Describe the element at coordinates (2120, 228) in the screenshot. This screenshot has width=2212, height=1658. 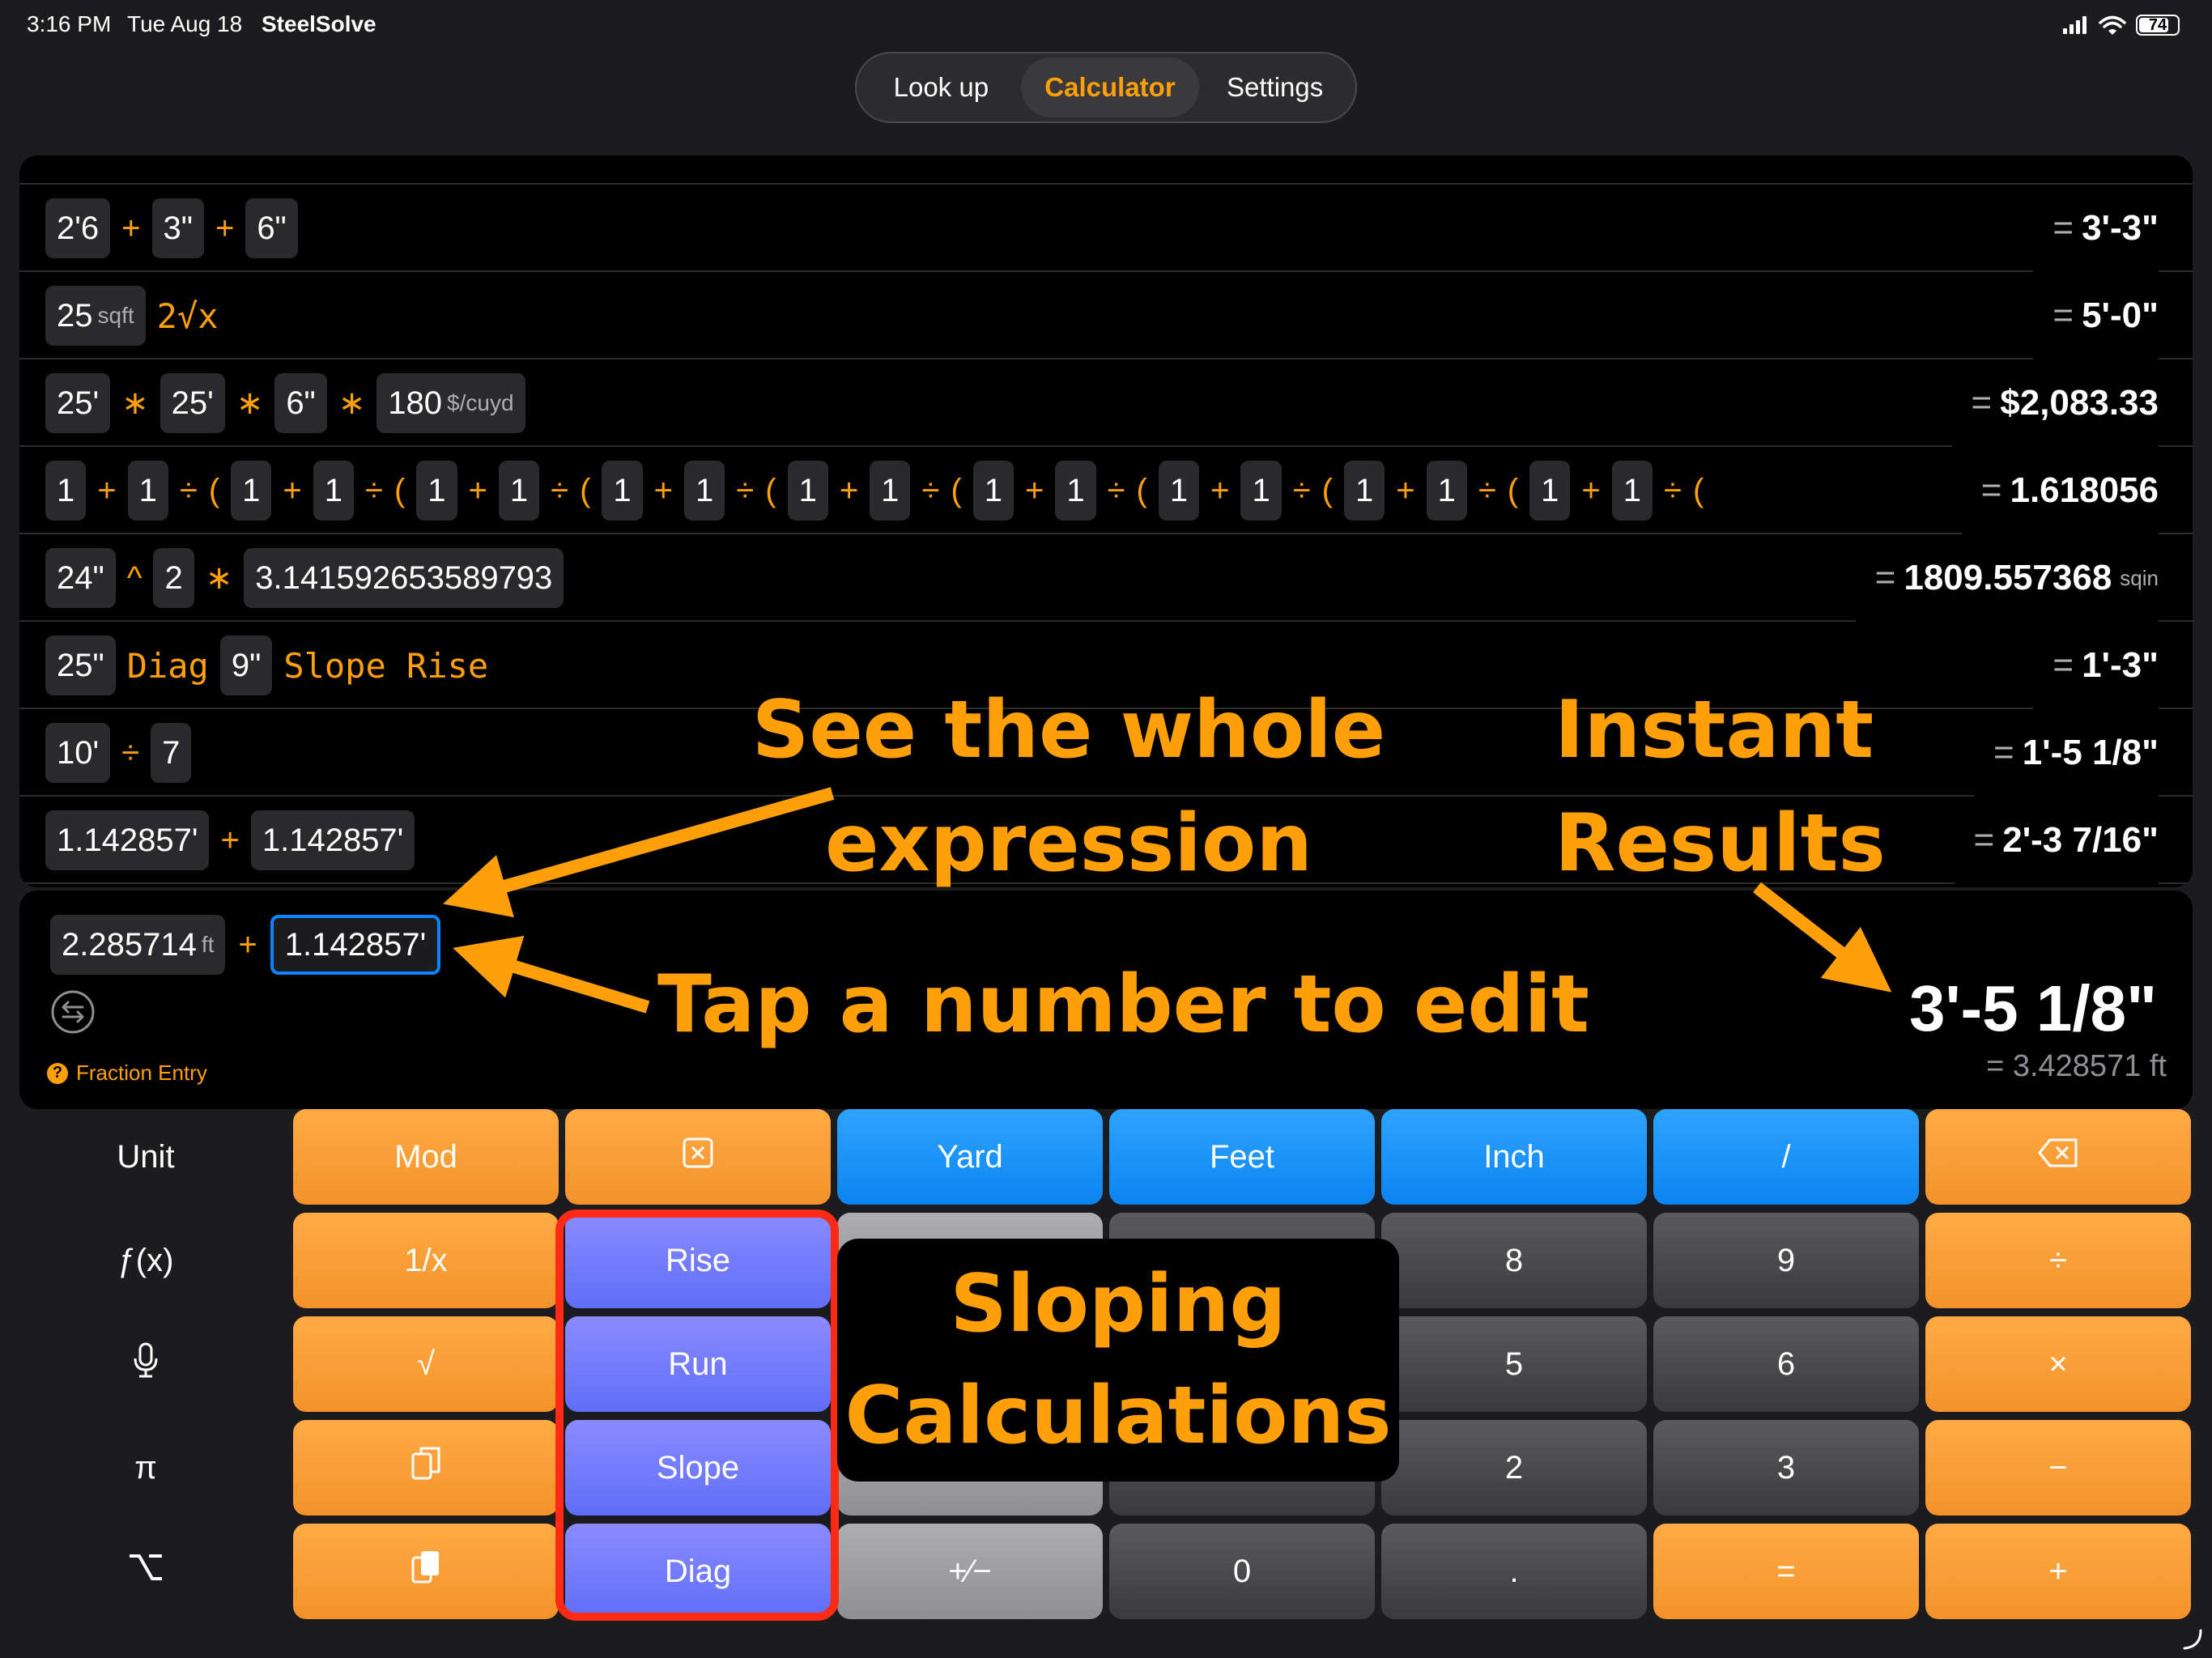
I see `history-result-value: 3'-3"` at that location.